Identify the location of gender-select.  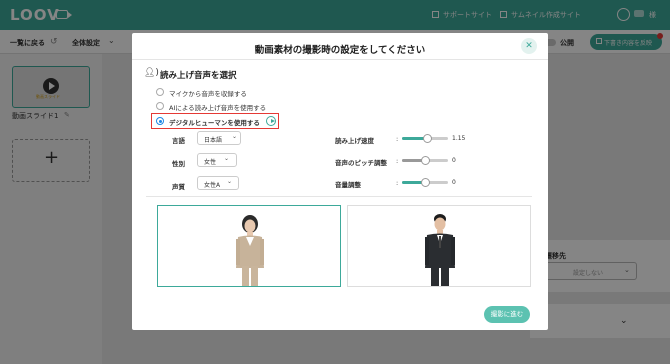
(217, 160).